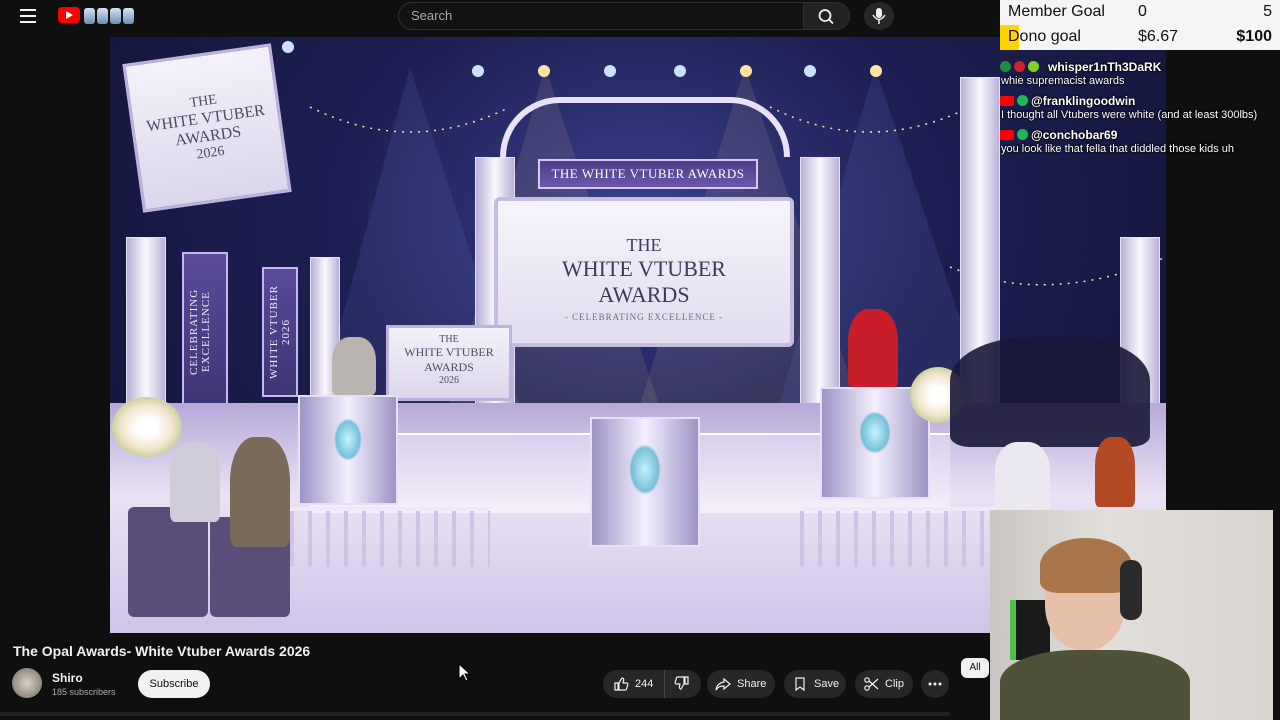 Image resolution: width=1280 pixels, height=720 pixels. I want to click on podium-center, so click(645, 482).